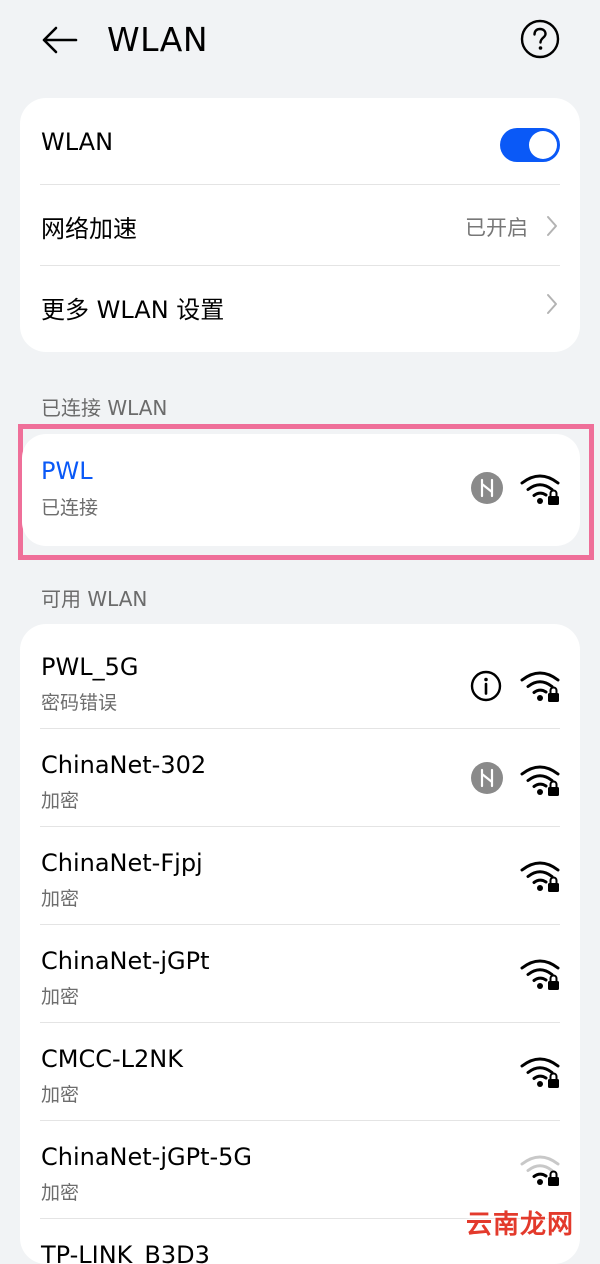 The image size is (600, 1264). Describe the element at coordinates (133, 310) in the screenshot. I see `more-wlan-settings-label: 更多 WLAN 设置` at that location.